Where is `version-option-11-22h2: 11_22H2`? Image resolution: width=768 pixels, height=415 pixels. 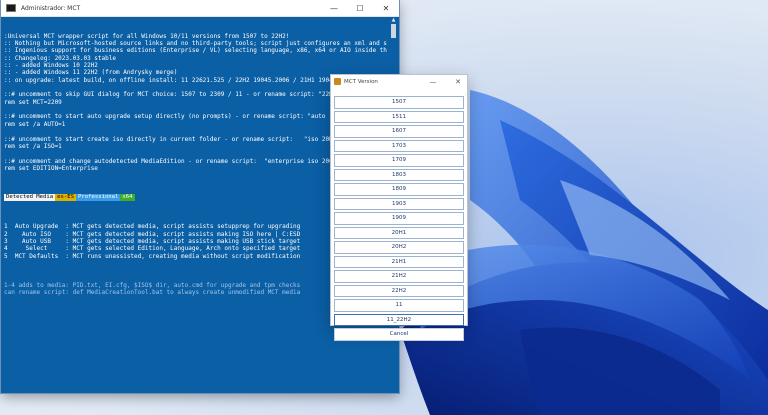
version-option-11-22h2: 11_22H2 is located at coordinates (399, 320).